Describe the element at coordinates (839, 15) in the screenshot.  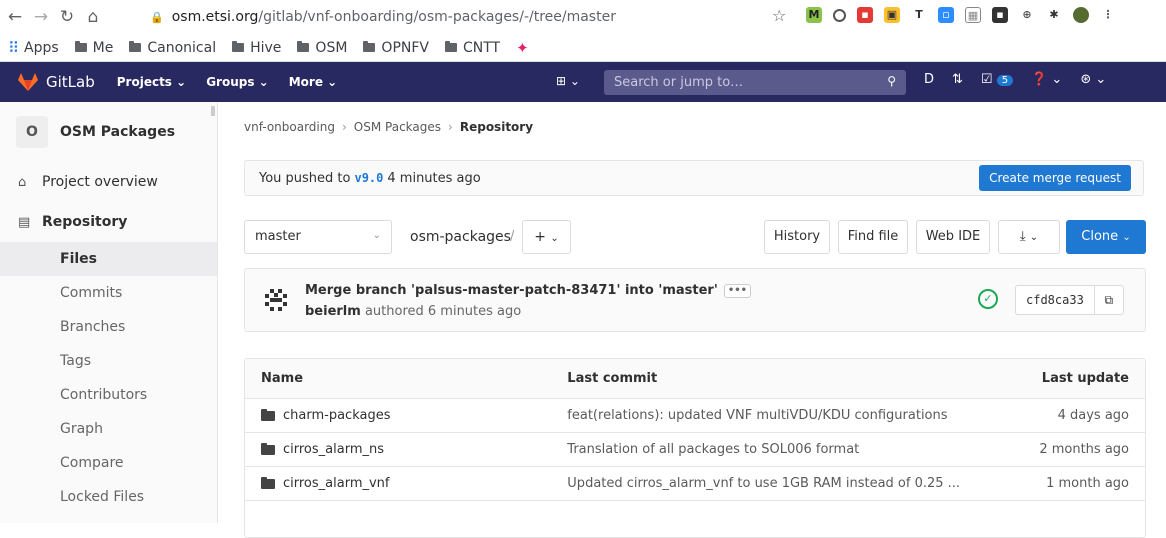
I see `extension-circle-icon` at that location.